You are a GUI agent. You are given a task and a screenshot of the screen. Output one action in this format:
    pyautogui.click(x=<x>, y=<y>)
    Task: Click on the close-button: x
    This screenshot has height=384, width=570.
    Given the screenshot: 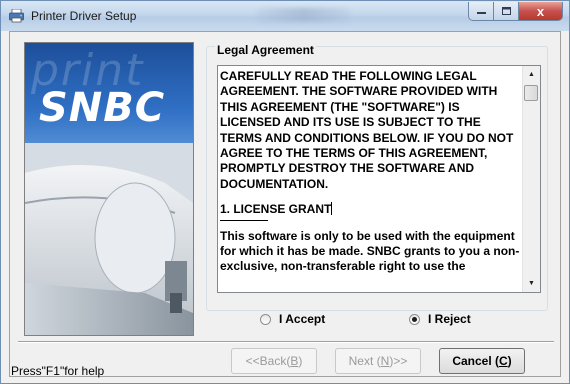 What is the action you would take?
    pyautogui.click(x=541, y=11)
    